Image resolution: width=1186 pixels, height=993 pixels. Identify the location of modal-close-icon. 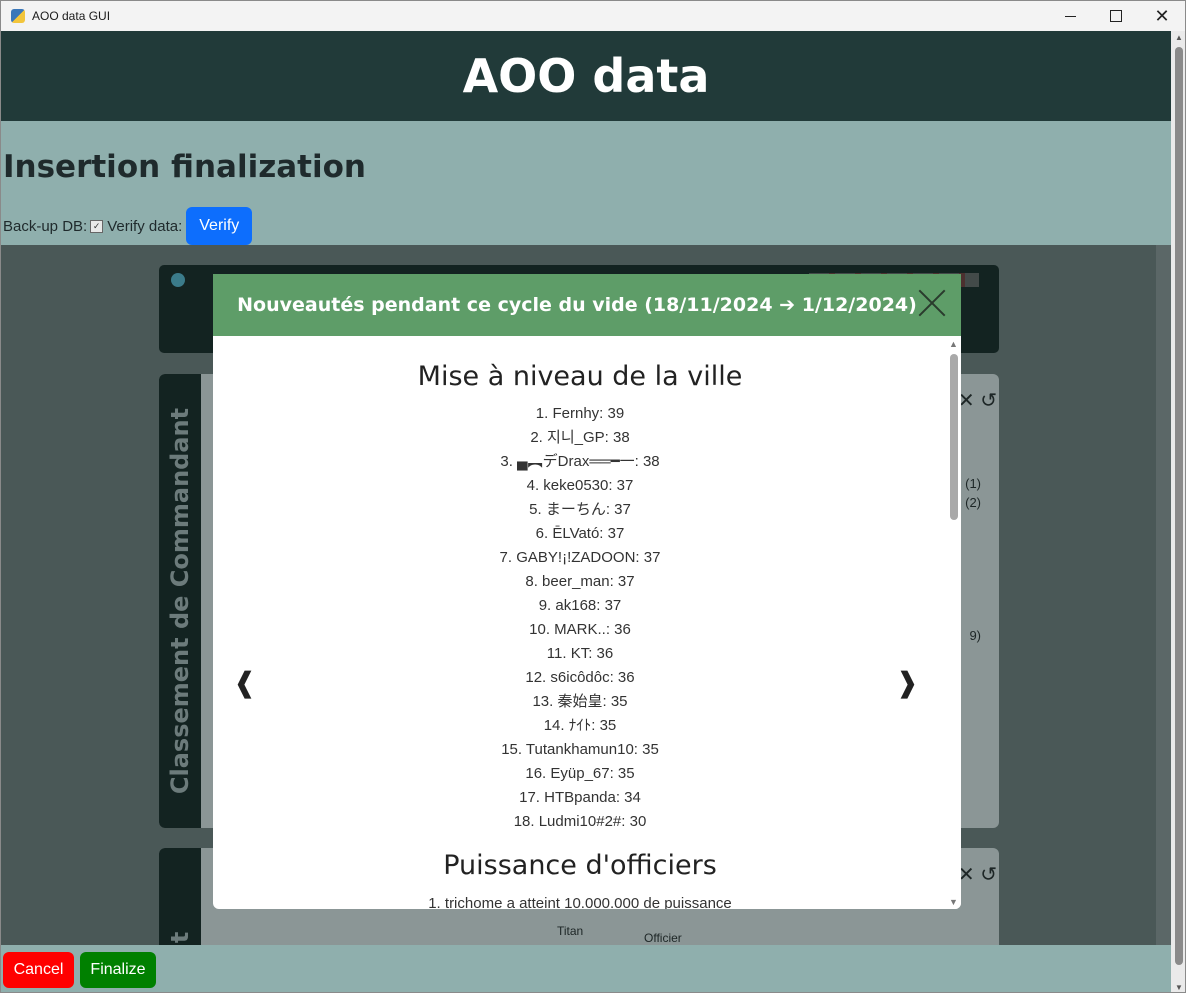
(932, 303).